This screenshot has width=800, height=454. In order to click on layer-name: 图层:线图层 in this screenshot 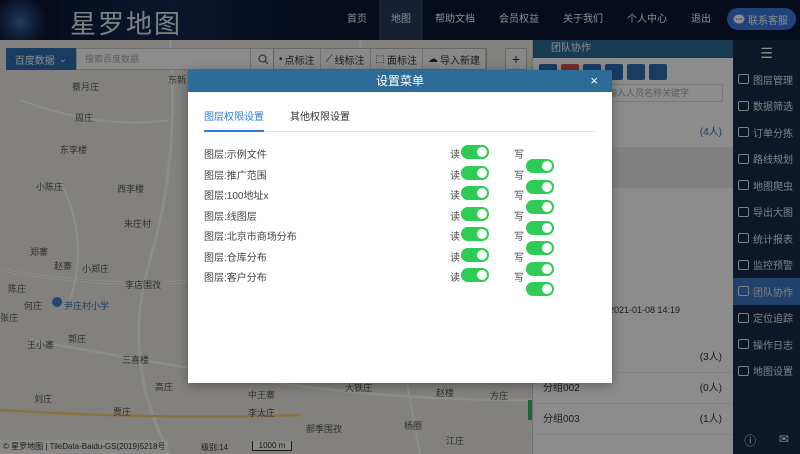, I will do `click(230, 217)`.